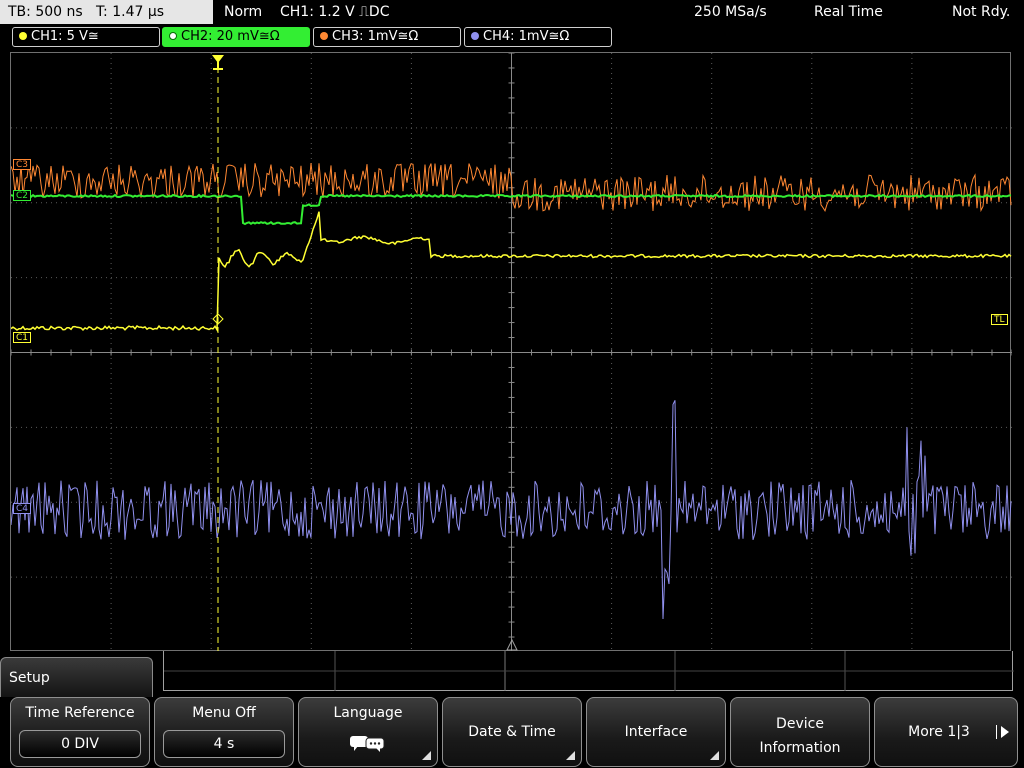 This screenshot has height=768, width=1024. What do you see at coordinates (996, 732) in the screenshot?
I see `page-divider` at bounding box center [996, 732].